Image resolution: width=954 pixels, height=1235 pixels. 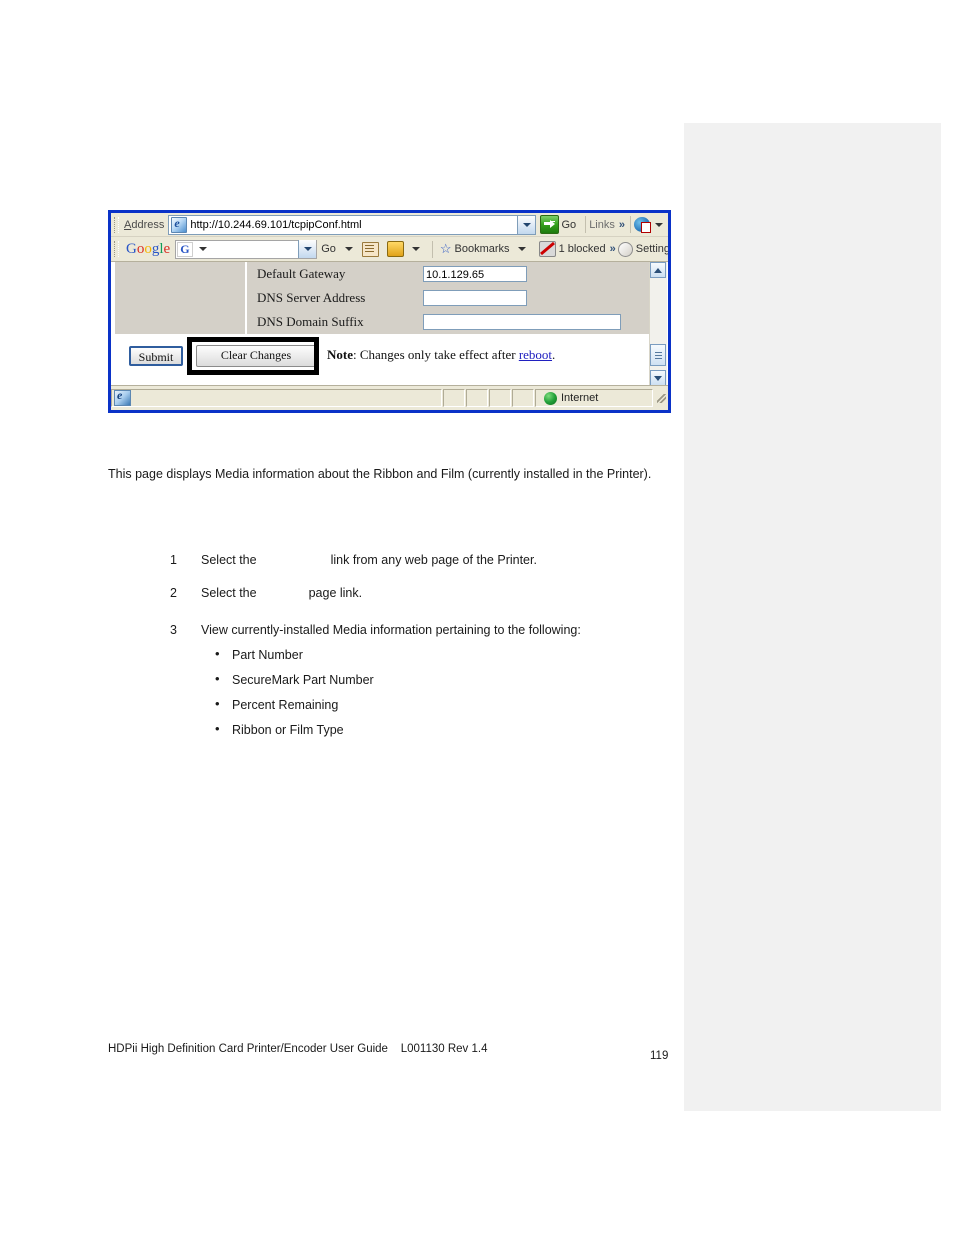 I want to click on note-suffix: ., so click(x=554, y=354).